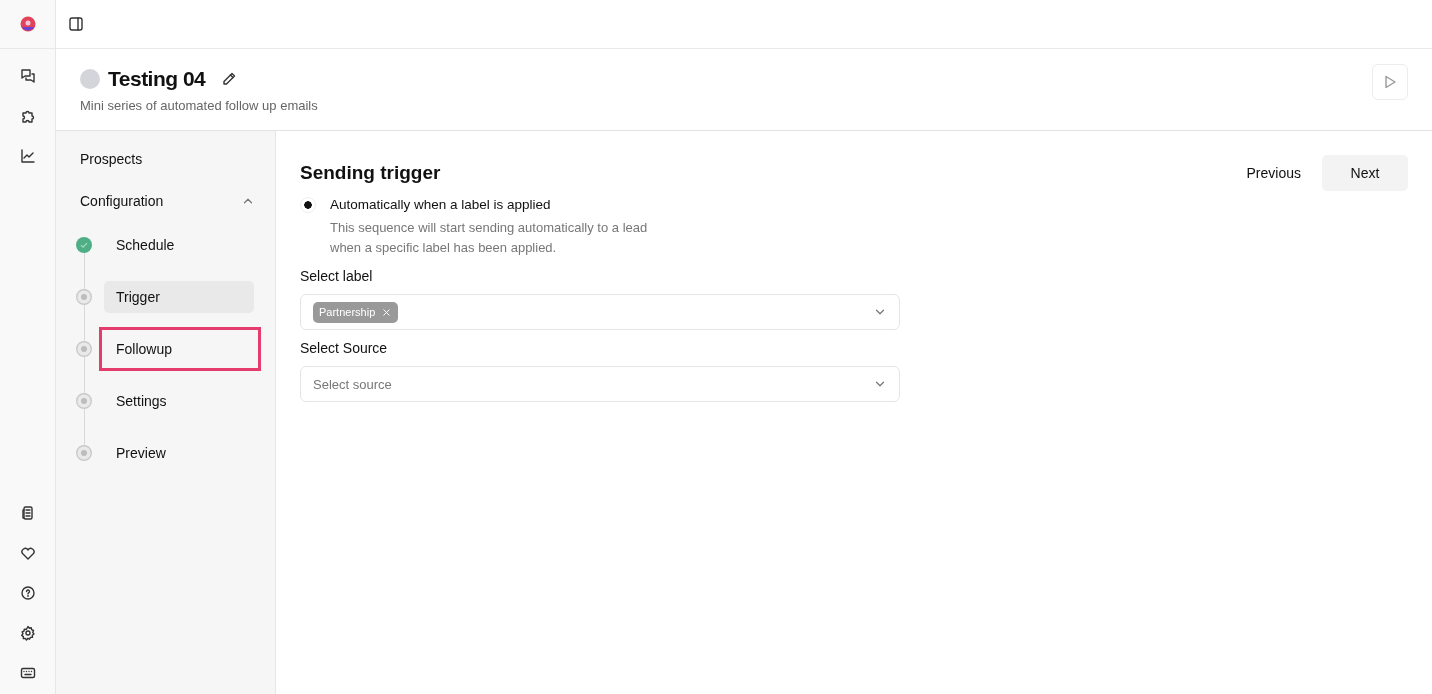 This screenshot has width=1432, height=694. Describe the element at coordinates (229, 78) in the screenshot. I see `pencil-icon` at that location.